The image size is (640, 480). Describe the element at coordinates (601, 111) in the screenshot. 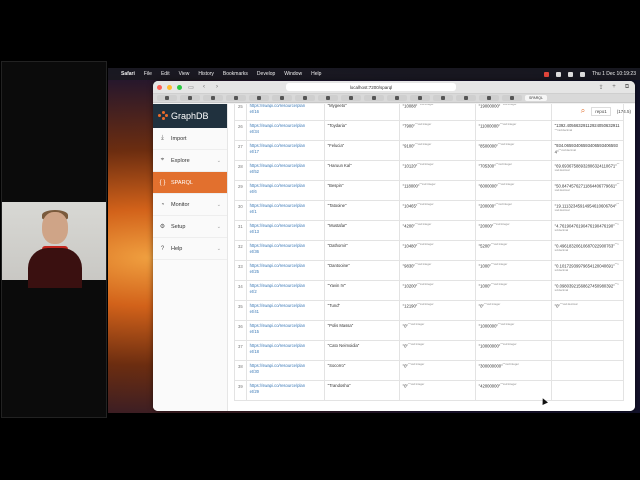

I see `repository-select: repo1` at that location.